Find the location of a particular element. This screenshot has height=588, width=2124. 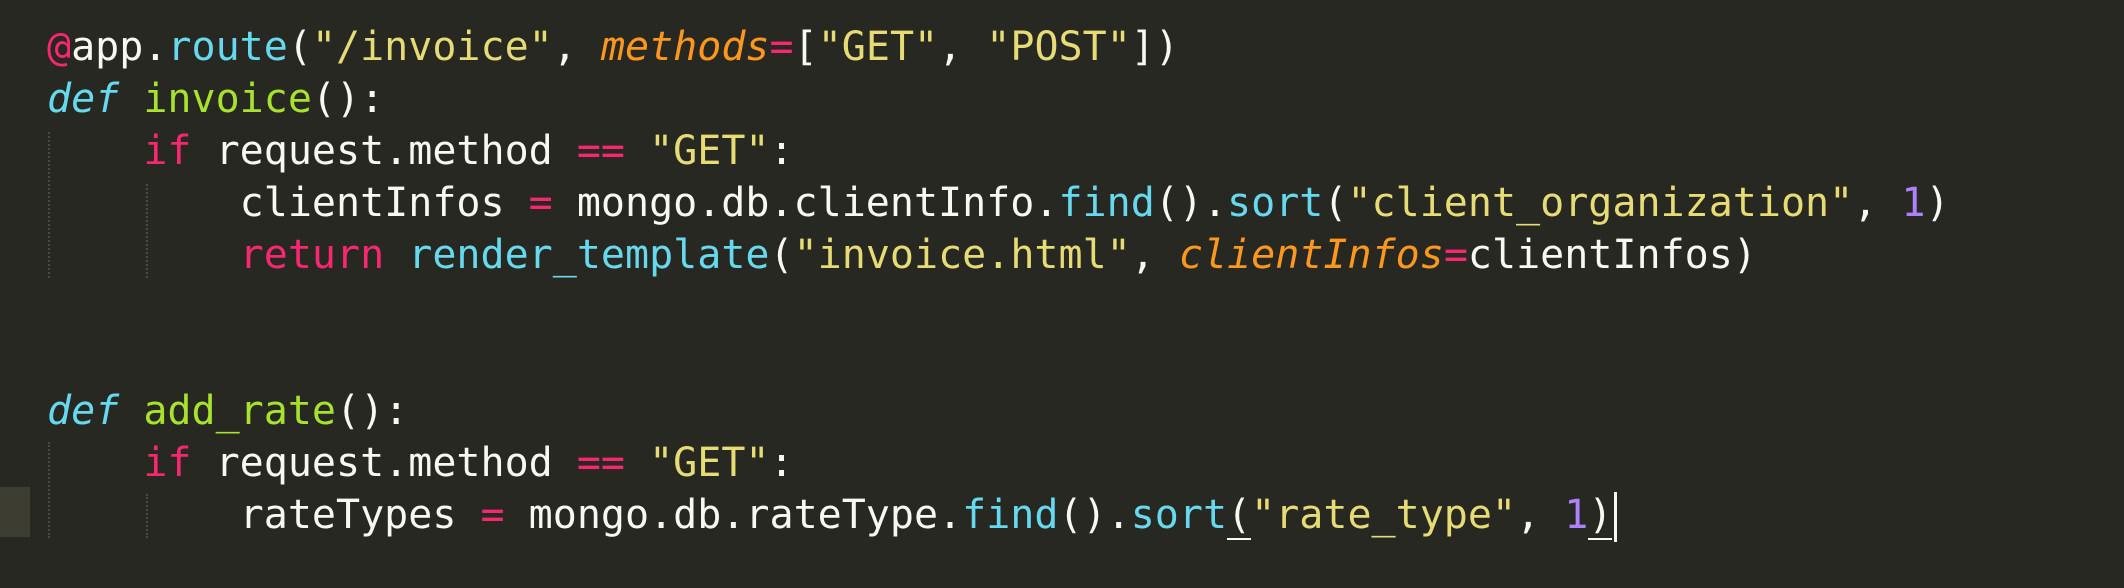

function-name: invoice is located at coordinates (227, 99).